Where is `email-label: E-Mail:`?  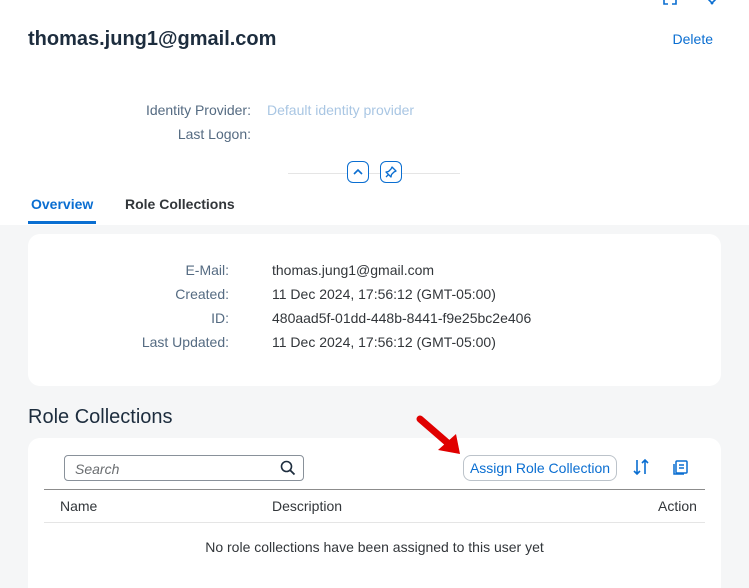 email-label: E-Mail: is located at coordinates (207, 270).